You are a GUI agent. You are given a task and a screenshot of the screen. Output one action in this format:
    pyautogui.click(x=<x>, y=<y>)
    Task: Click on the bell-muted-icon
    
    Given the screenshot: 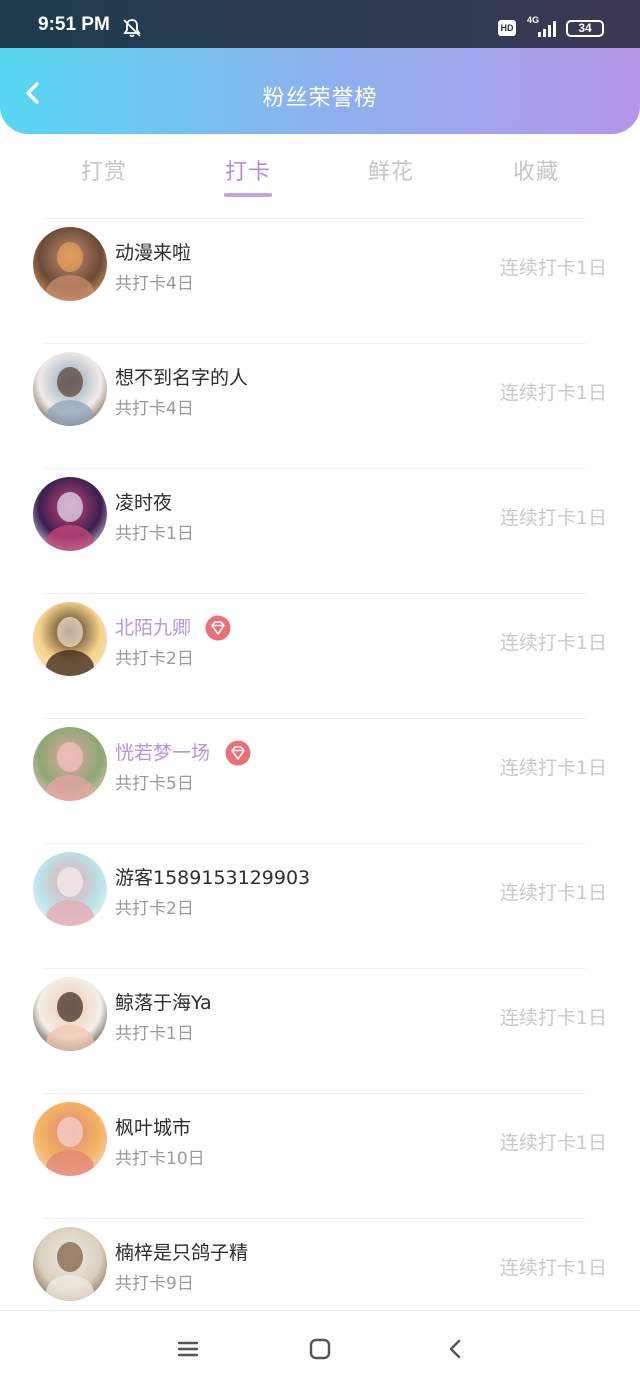 What is the action you would take?
    pyautogui.click(x=132, y=28)
    